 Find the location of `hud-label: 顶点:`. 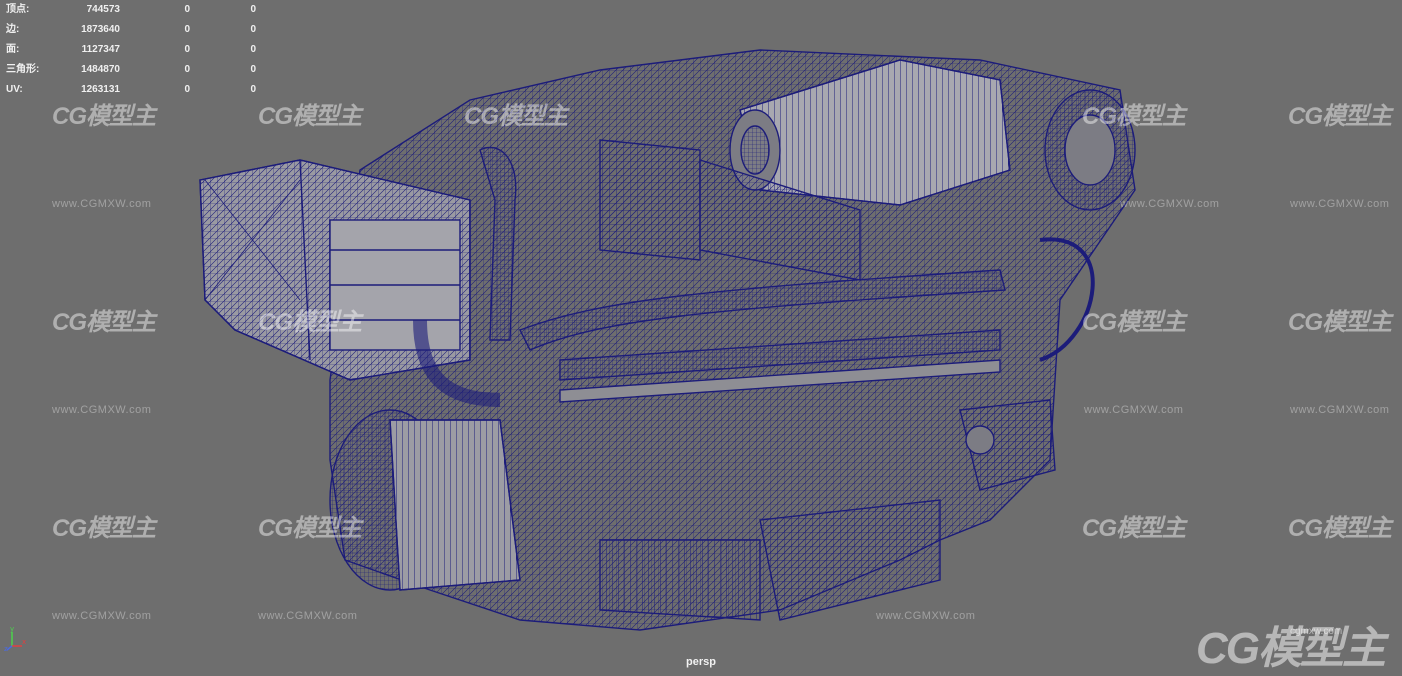

hud-label: 顶点: is located at coordinates (18, 9).